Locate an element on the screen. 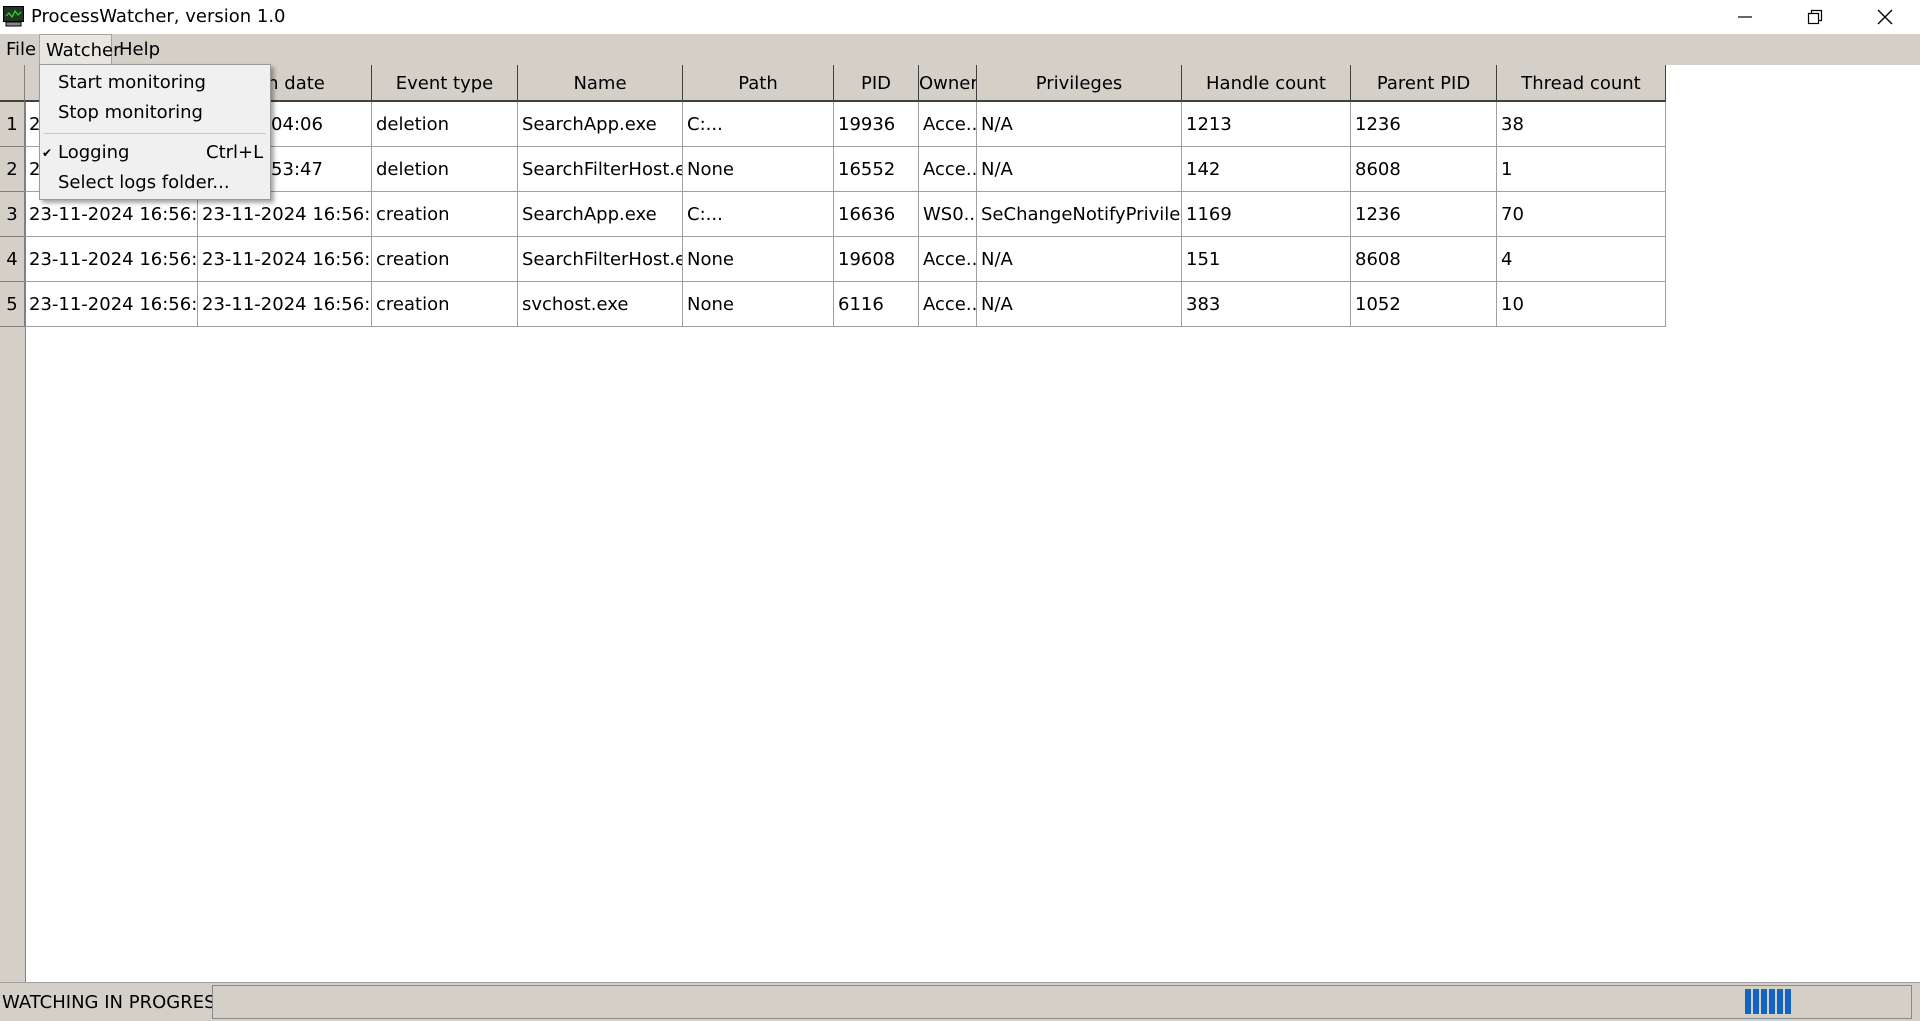 This screenshot has height=1021, width=1920. menu-watcher: Watcher is located at coordinates (80, 49).